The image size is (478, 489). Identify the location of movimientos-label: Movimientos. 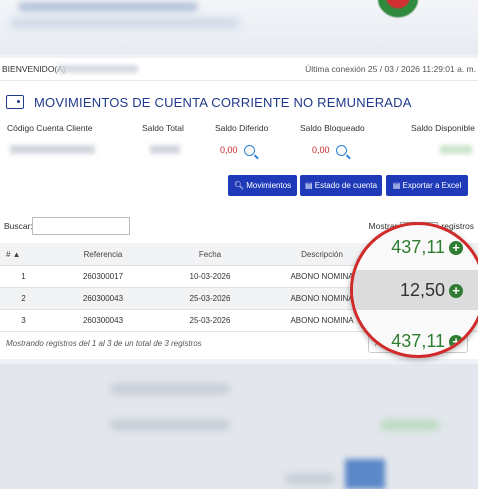
(269, 185).